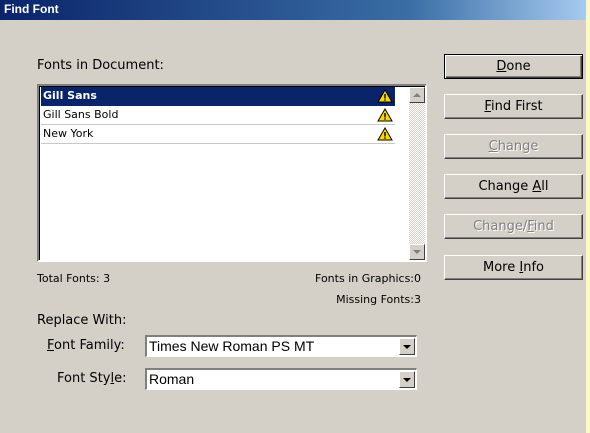 Image resolution: width=590 pixels, height=433 pixels. Describe the element at coordinates (513, 267) in the screenshot. I see `more-info-button: More Info` at that location.